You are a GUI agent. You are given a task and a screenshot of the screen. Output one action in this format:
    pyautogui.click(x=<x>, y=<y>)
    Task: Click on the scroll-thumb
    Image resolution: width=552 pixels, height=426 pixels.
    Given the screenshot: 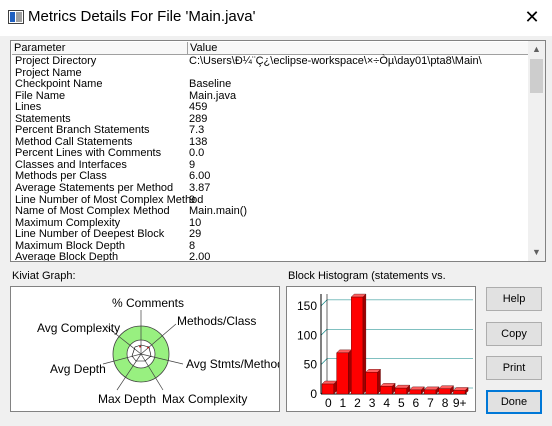 What is the action you would take?
    pyautogui.click(x=536, y=76)
    